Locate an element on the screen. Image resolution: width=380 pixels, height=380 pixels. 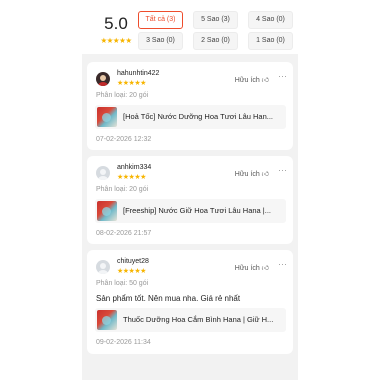
review-time: 09-02-2026 11:34 is located at coordinates (123, 342).